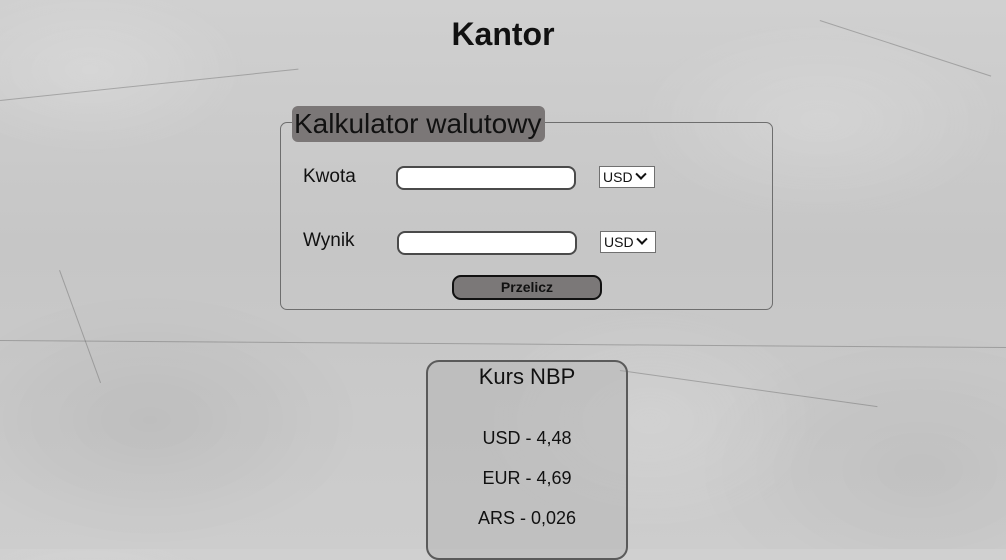  Describe the element at coordinates (329, 240) in the screenshot. I see `result-label: Wynik` at that location.